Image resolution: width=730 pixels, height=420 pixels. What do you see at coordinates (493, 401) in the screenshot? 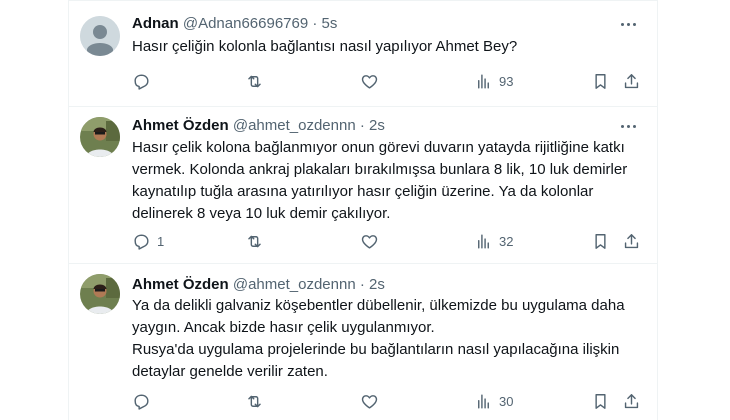
I see `views-button: 30` at bounding box center [493, 401].